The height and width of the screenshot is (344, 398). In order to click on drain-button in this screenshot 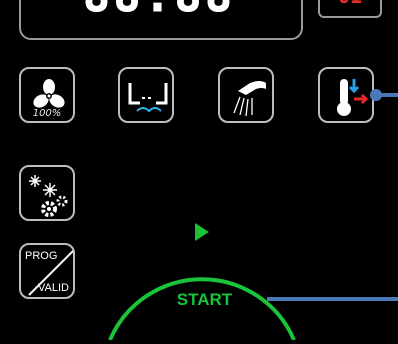, I will do `click(146, 95)`.